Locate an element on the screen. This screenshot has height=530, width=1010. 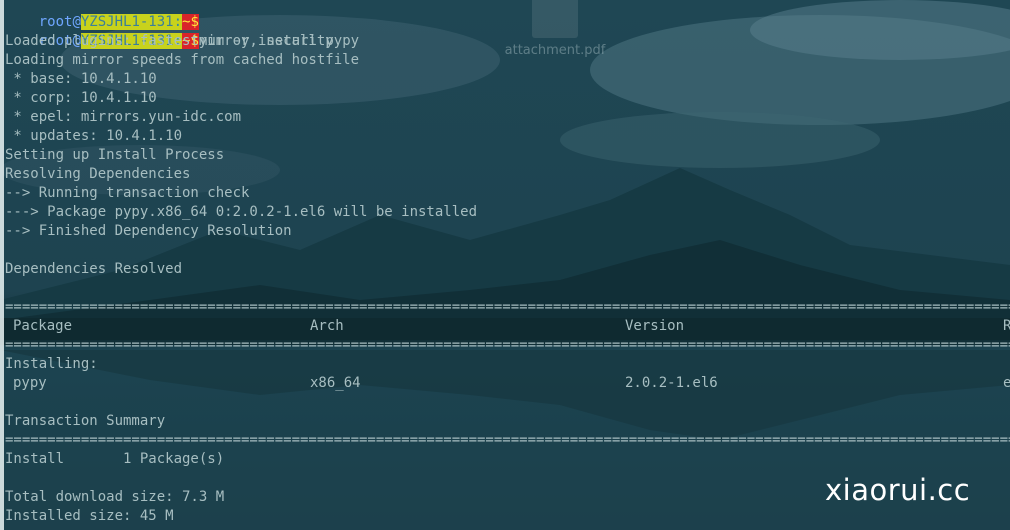
installing-label: Installing: is located at coordinates (51, 364).